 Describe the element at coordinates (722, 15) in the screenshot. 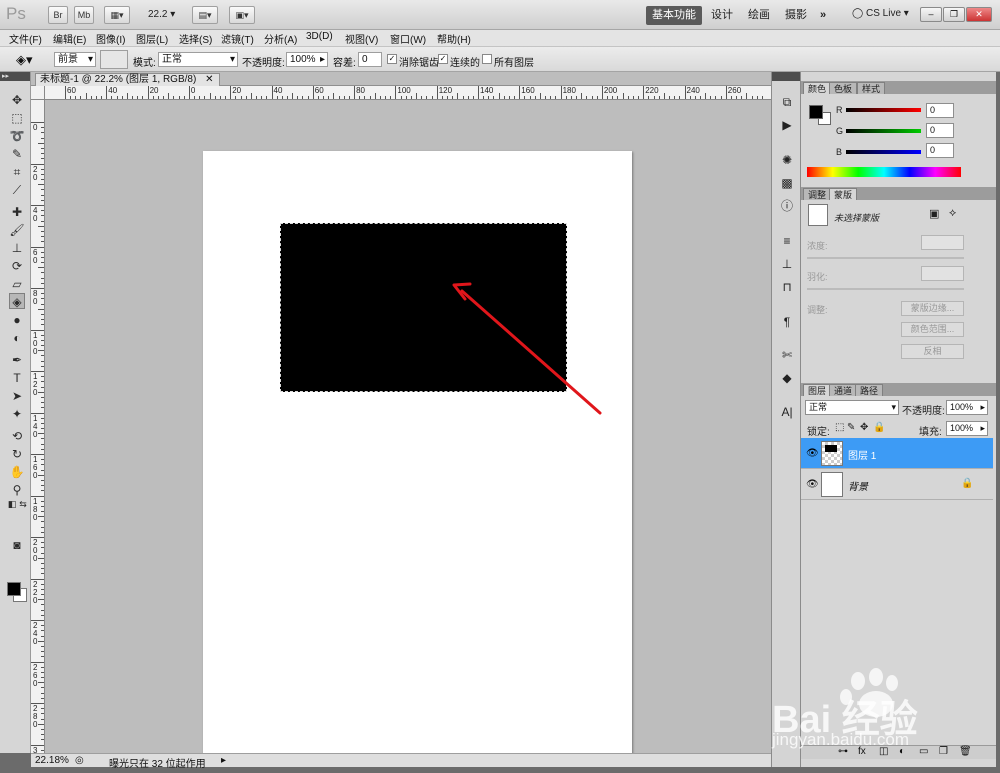

I see `workspace-design: 设计` at that location.